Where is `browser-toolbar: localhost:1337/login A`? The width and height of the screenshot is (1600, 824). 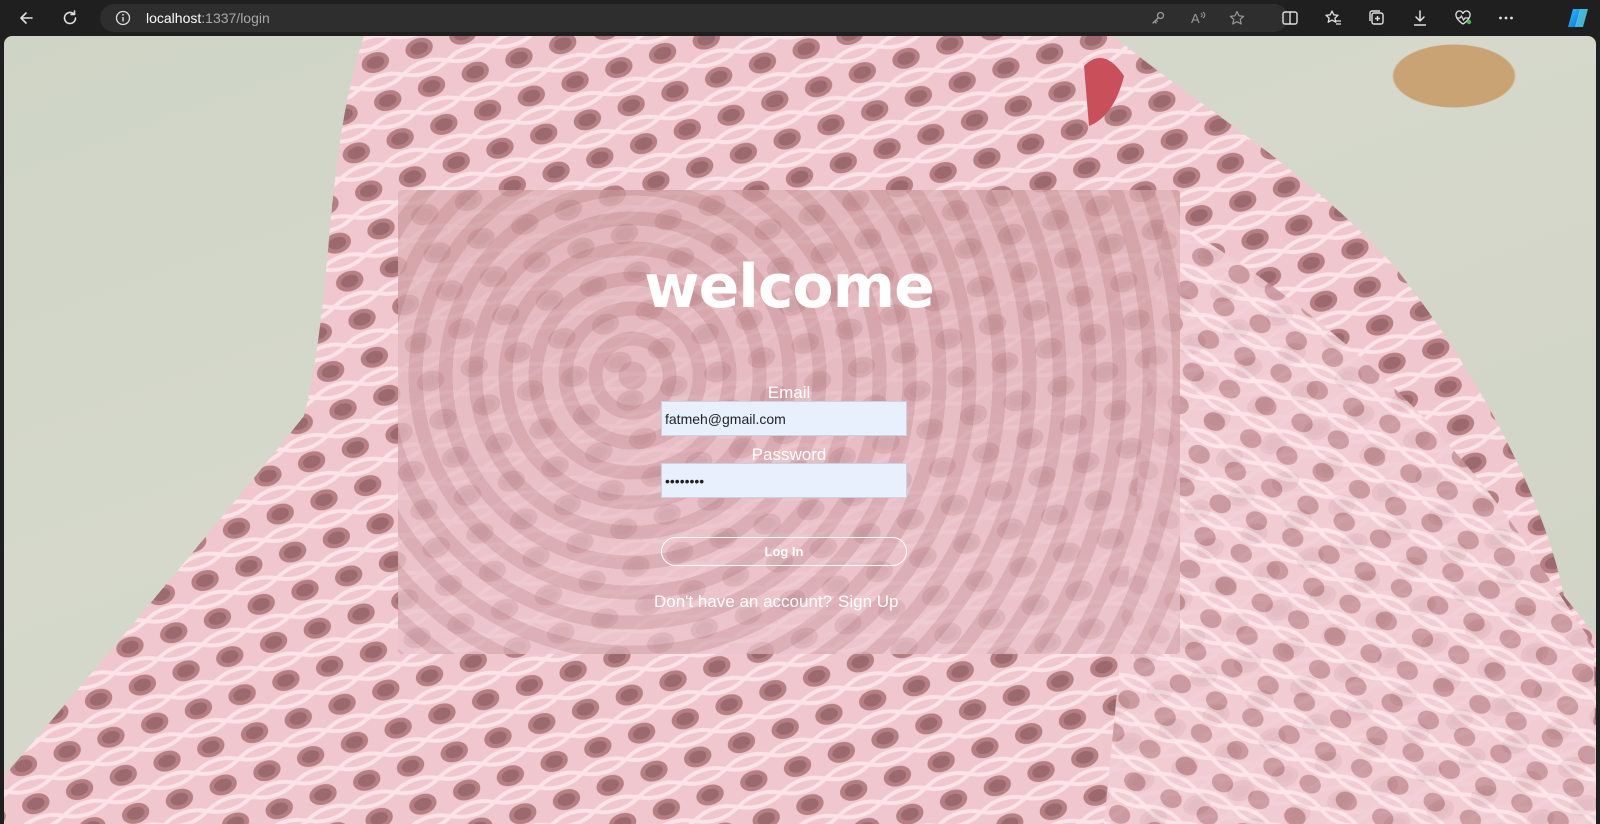 browser-toolbar: localhost:1337/login A is located at coordinates (800, 18).